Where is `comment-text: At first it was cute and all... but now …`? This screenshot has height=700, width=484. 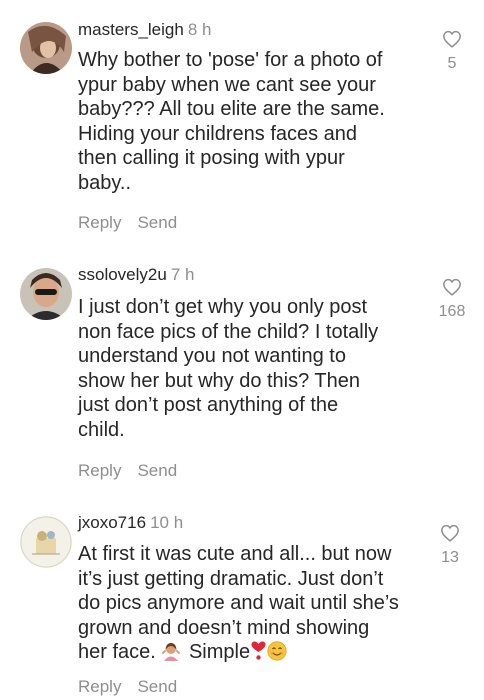
comment-text: At first it was cute and all... but now … is located at coordinates (253, 603).